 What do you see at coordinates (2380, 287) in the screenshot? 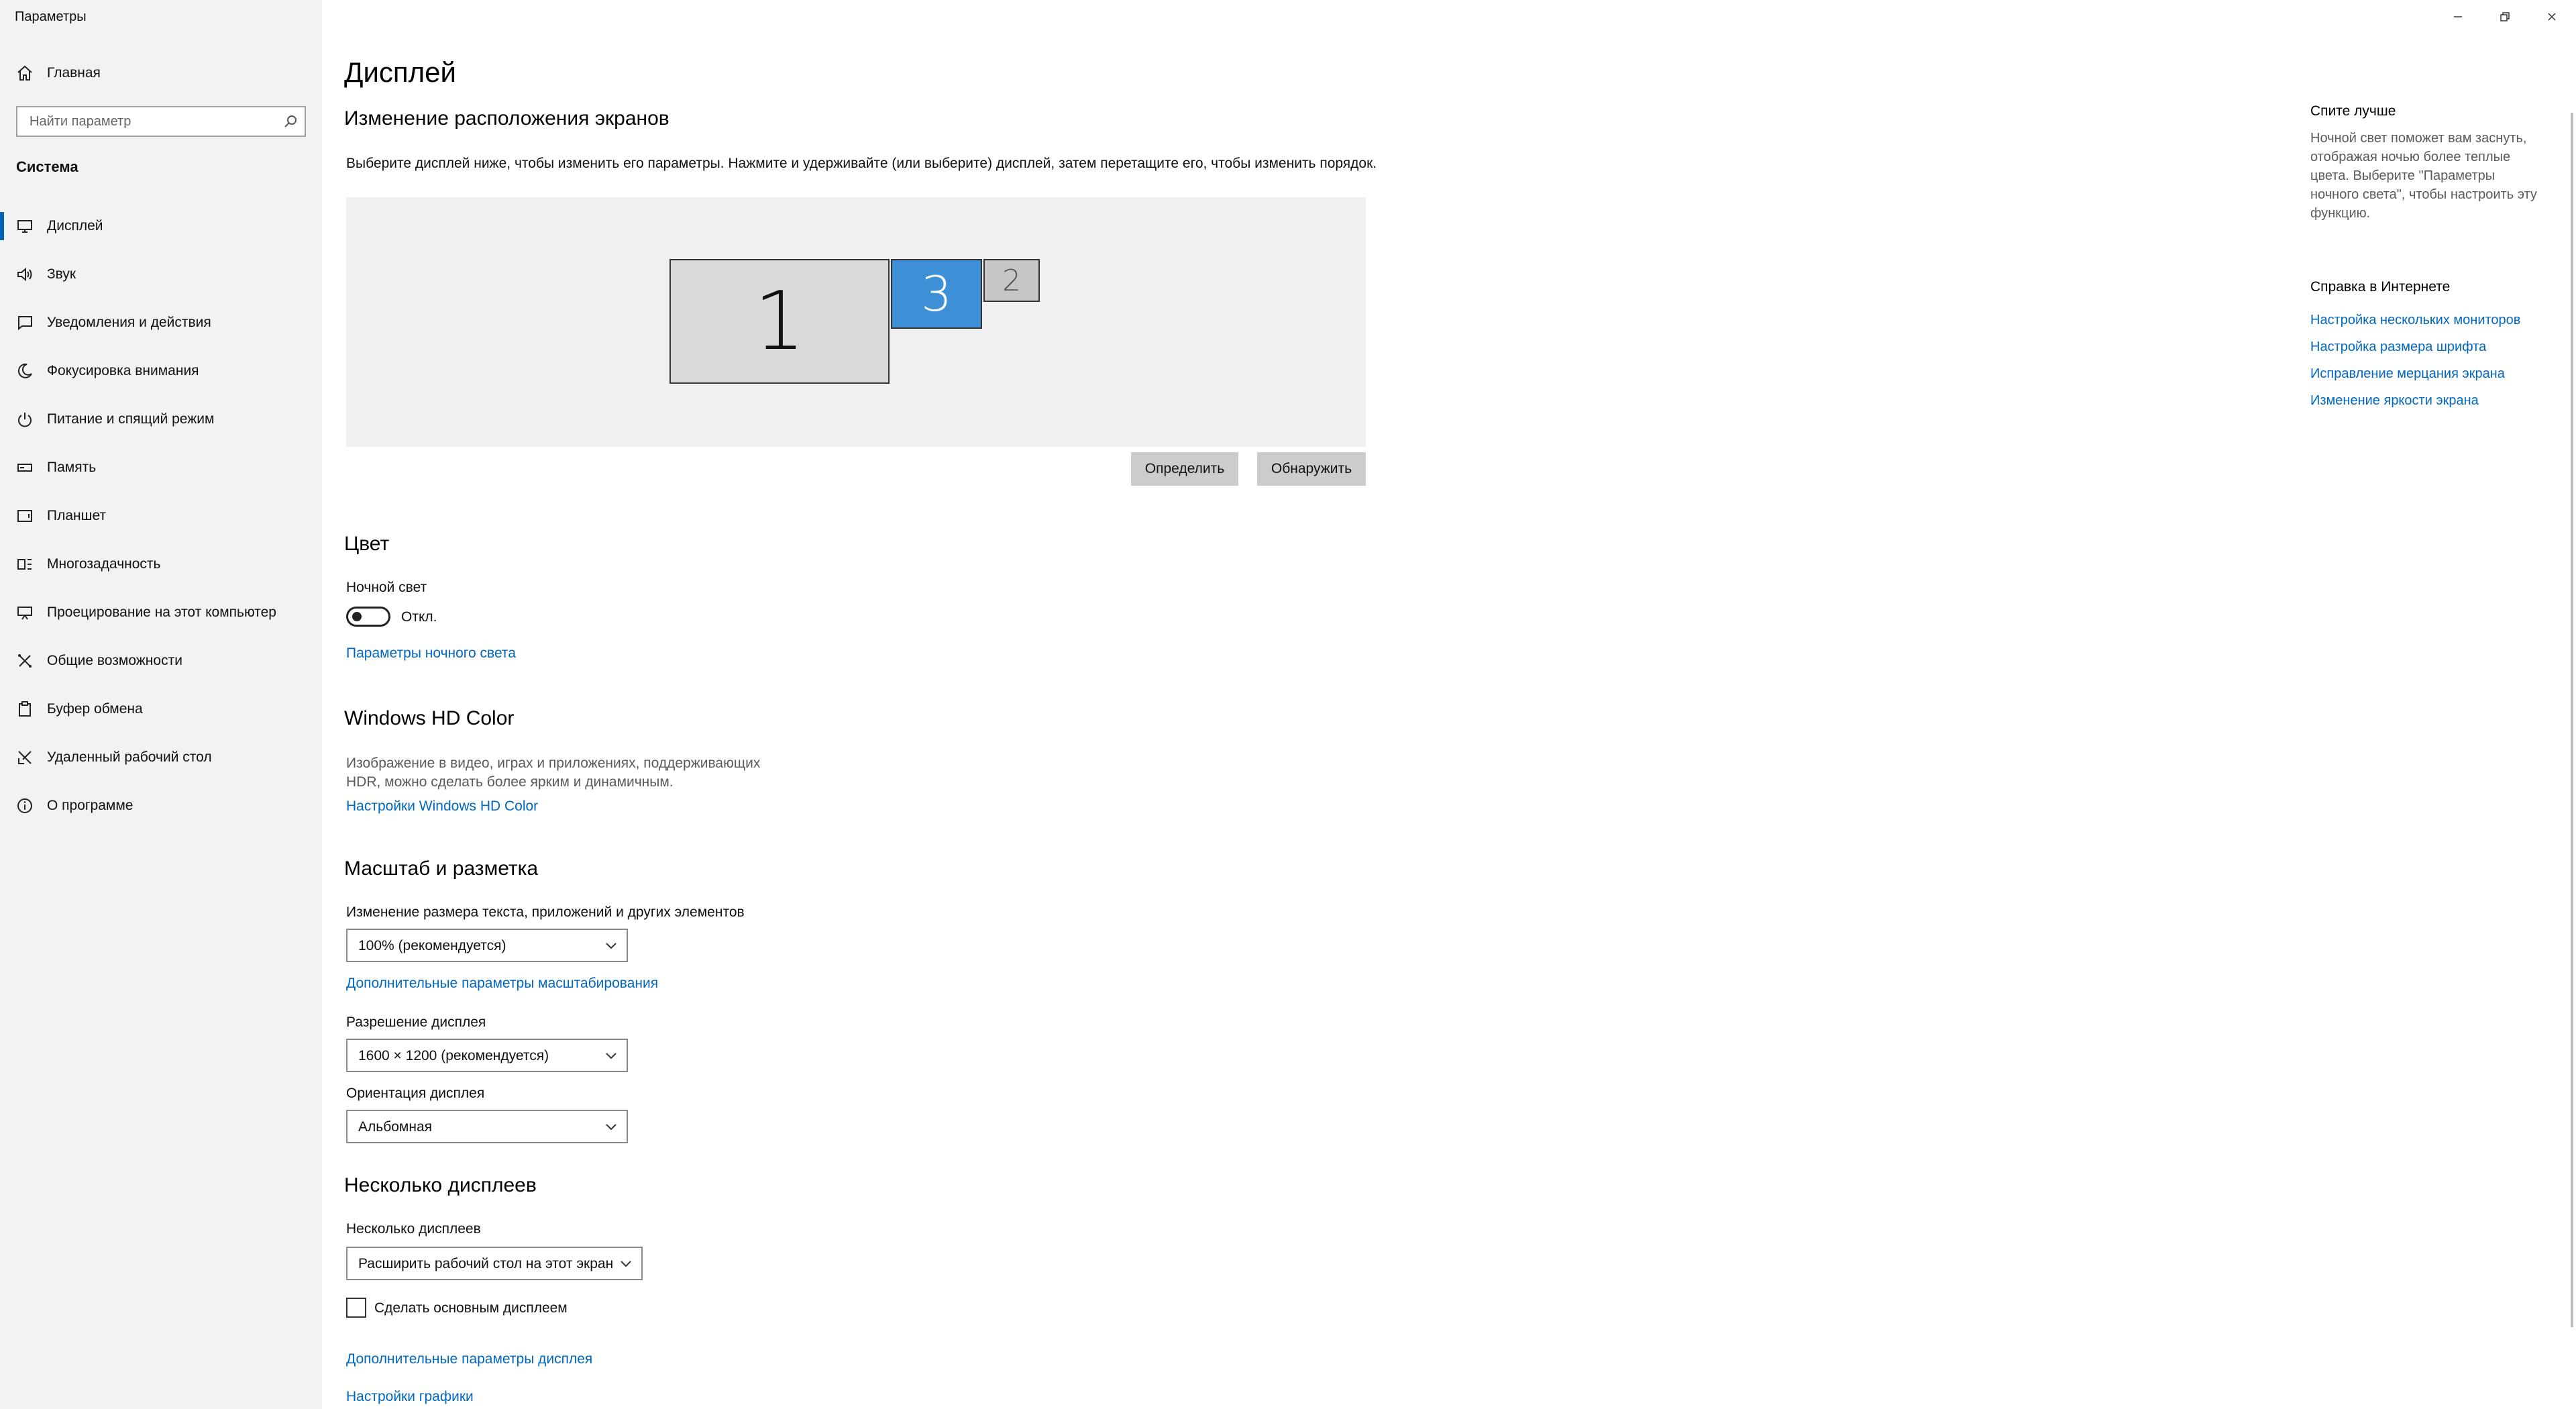
I see `online-help-heading: Справка в Интернете` at bounding box center [2380, 287].